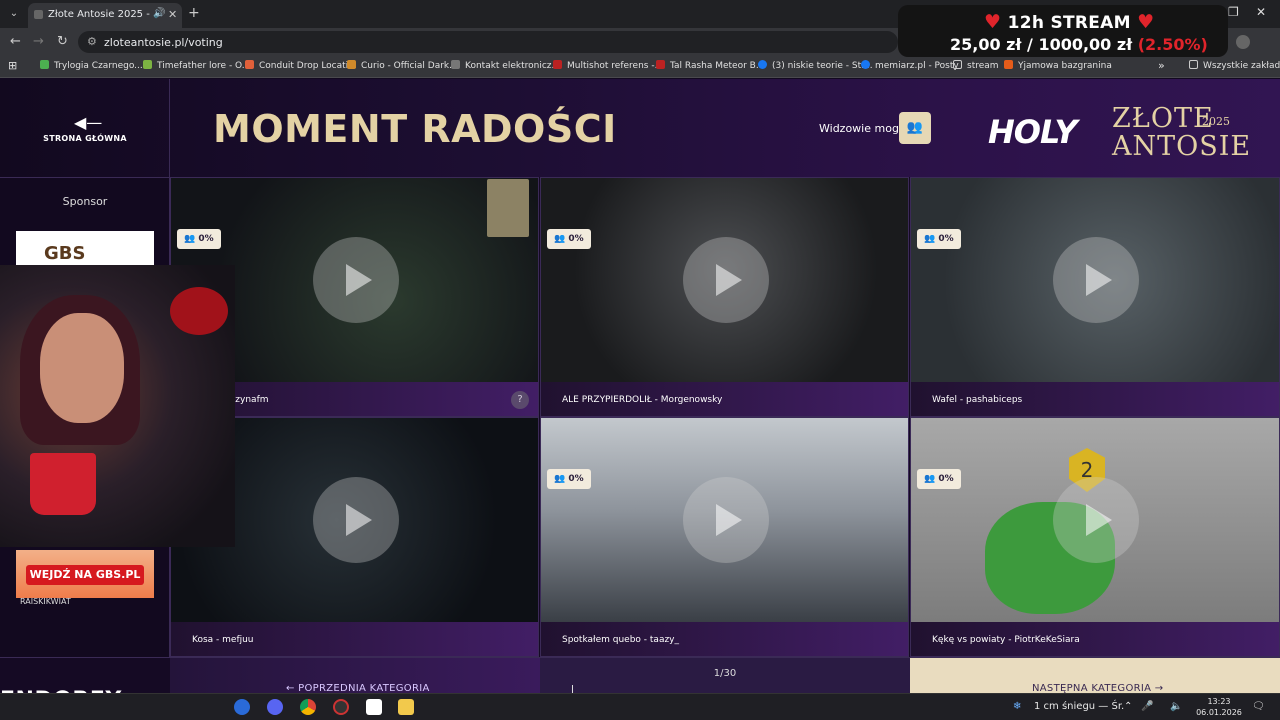  What do you see at coordinates (1128, 706) in the screenshot?
I see `tray-chevron-icon: ⌃` at bounding box center [1128, 706].